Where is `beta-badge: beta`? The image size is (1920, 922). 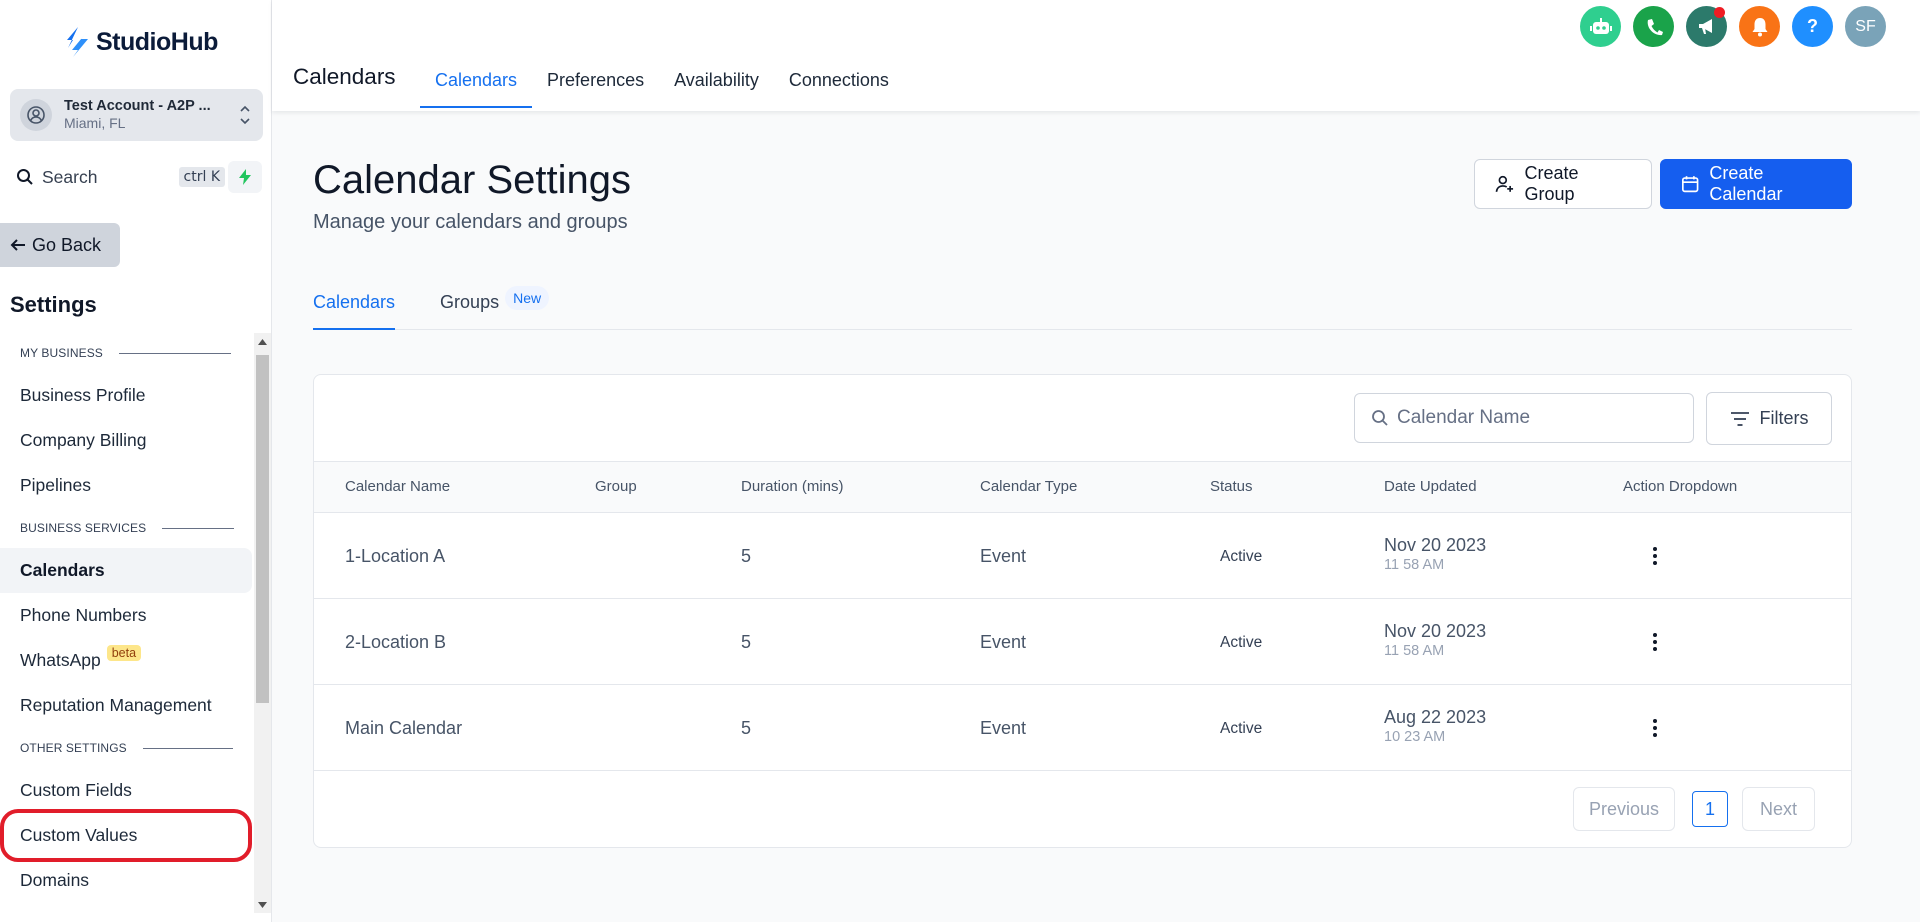
beta-badge: beta is located at coordinates (124, 652).